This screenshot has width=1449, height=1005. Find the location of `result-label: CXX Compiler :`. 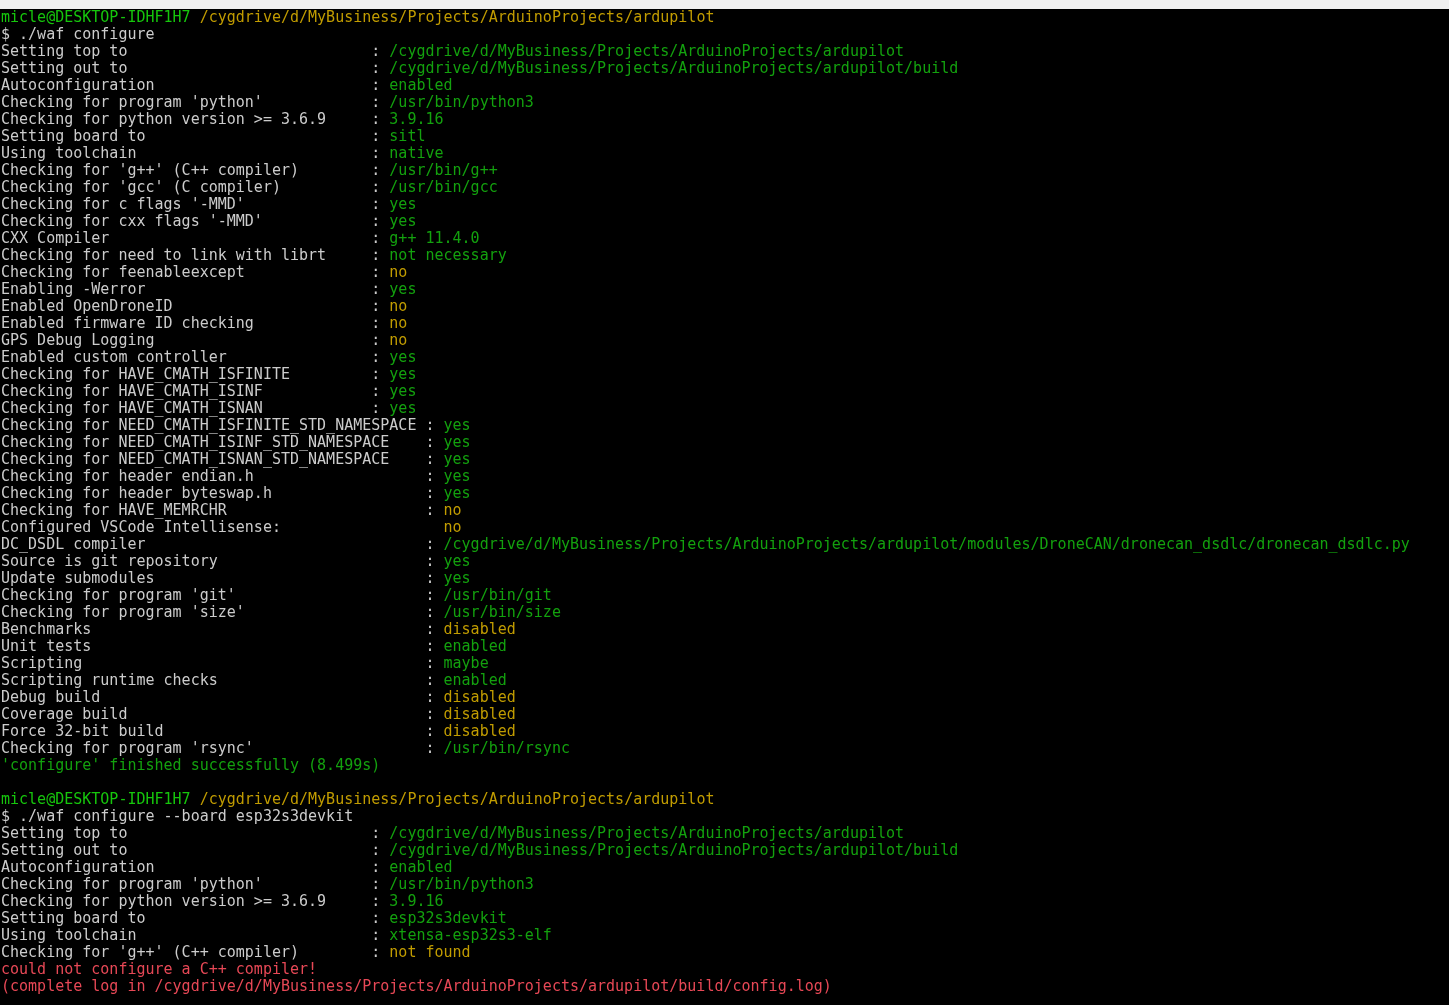

result-label: CXX Compiler : is located at coordinates (191, 238).